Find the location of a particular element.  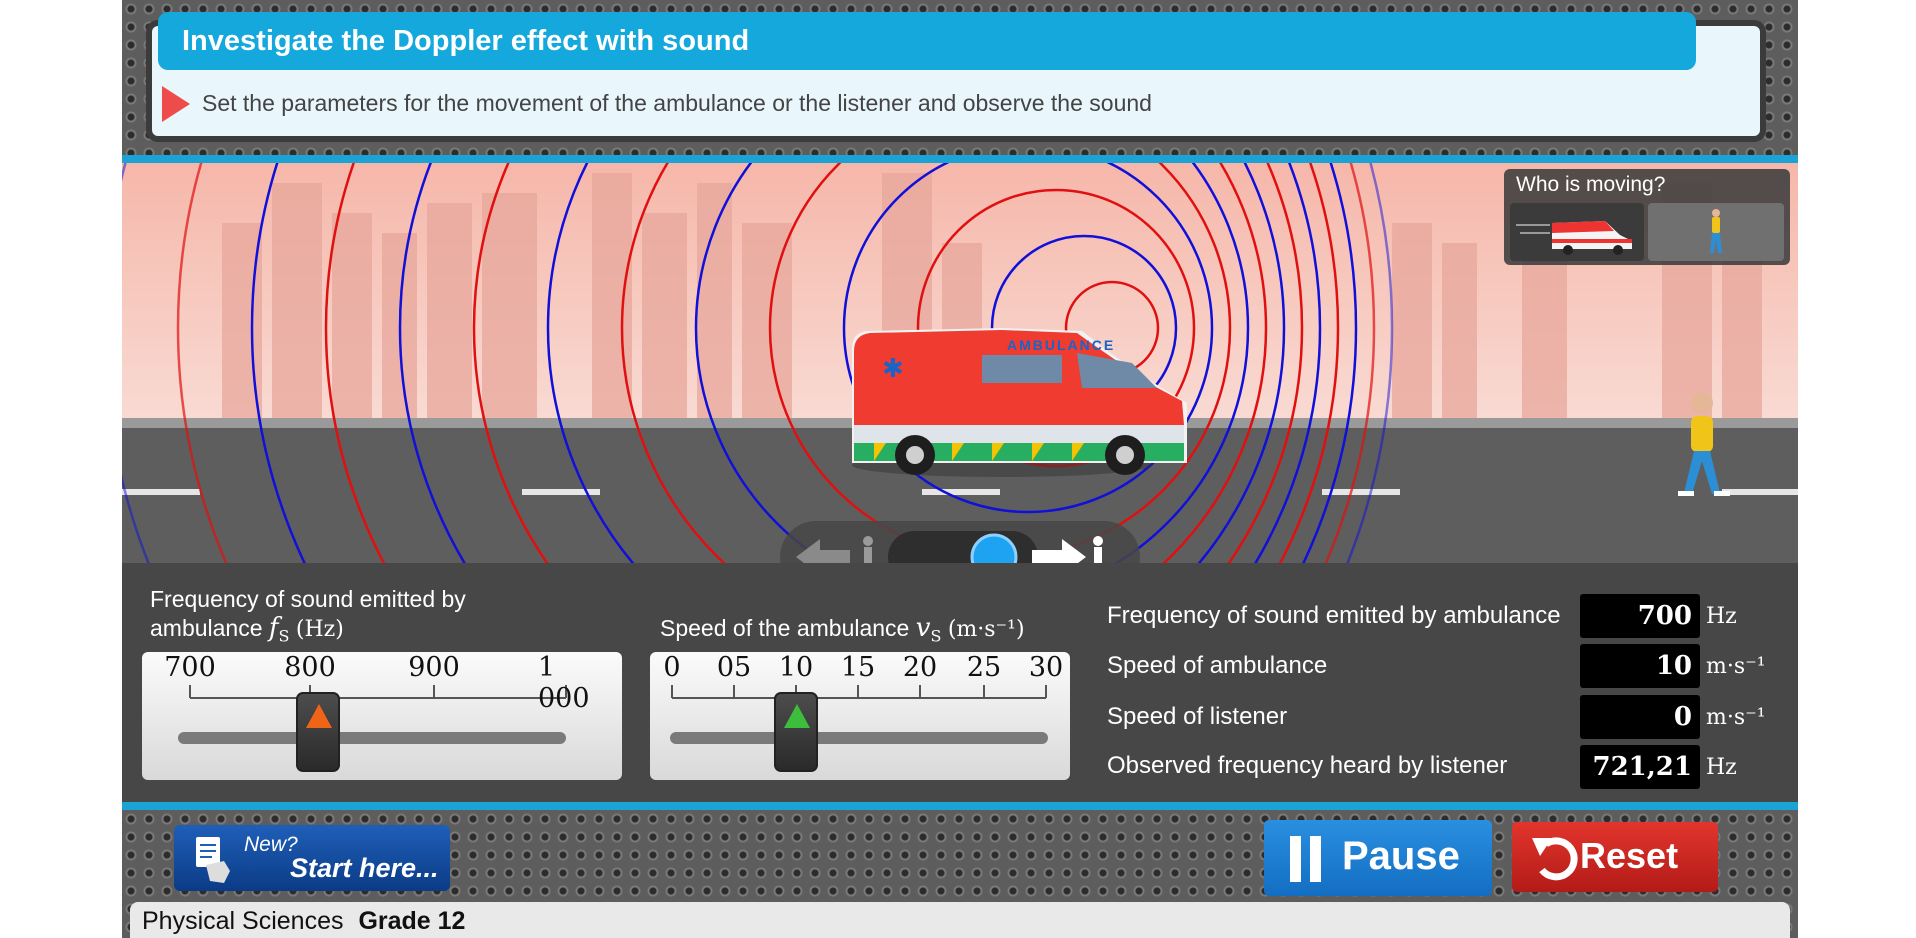

ambulance-icon is located at coordinates (1574, 238).